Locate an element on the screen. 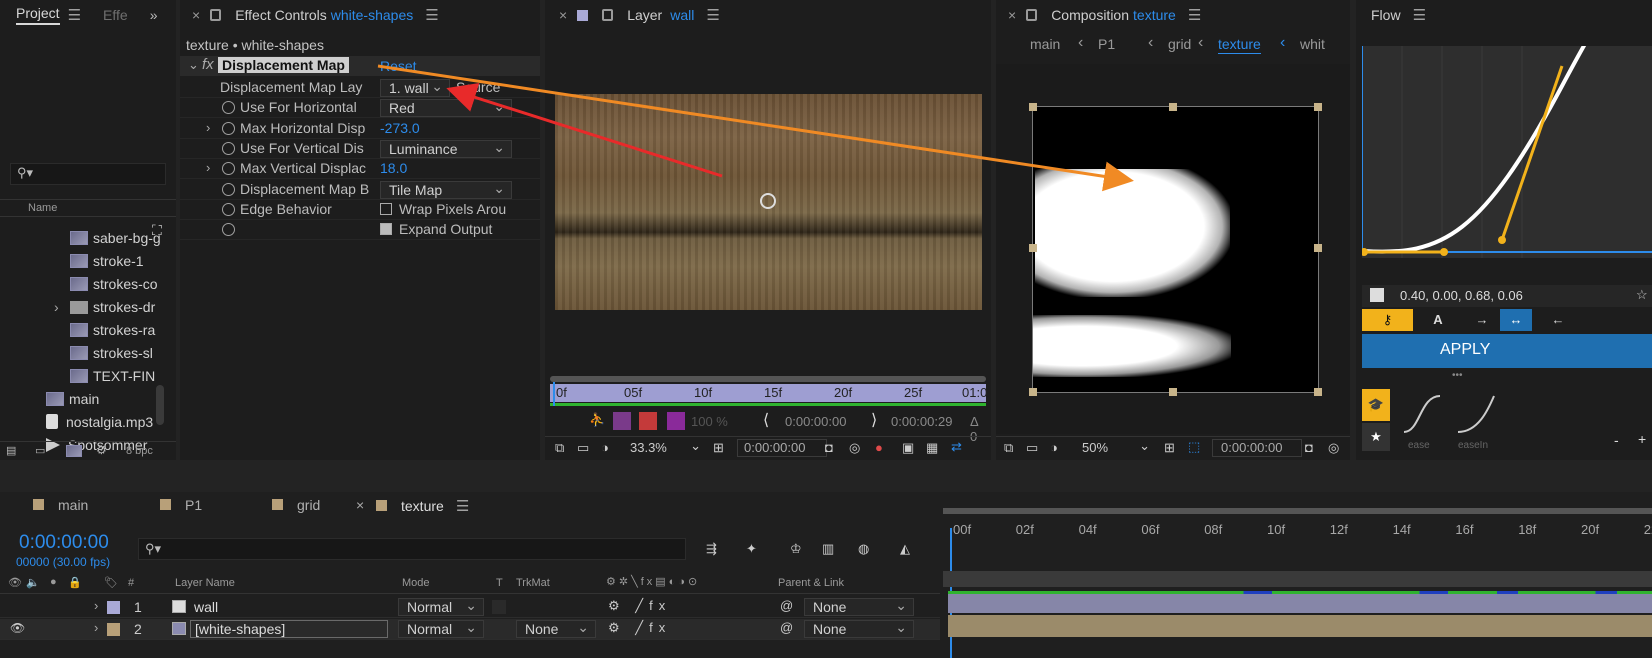 The height and width of the screenshot is (658, 1652). project-item: strokes-co is located at coordinates (114, 284).